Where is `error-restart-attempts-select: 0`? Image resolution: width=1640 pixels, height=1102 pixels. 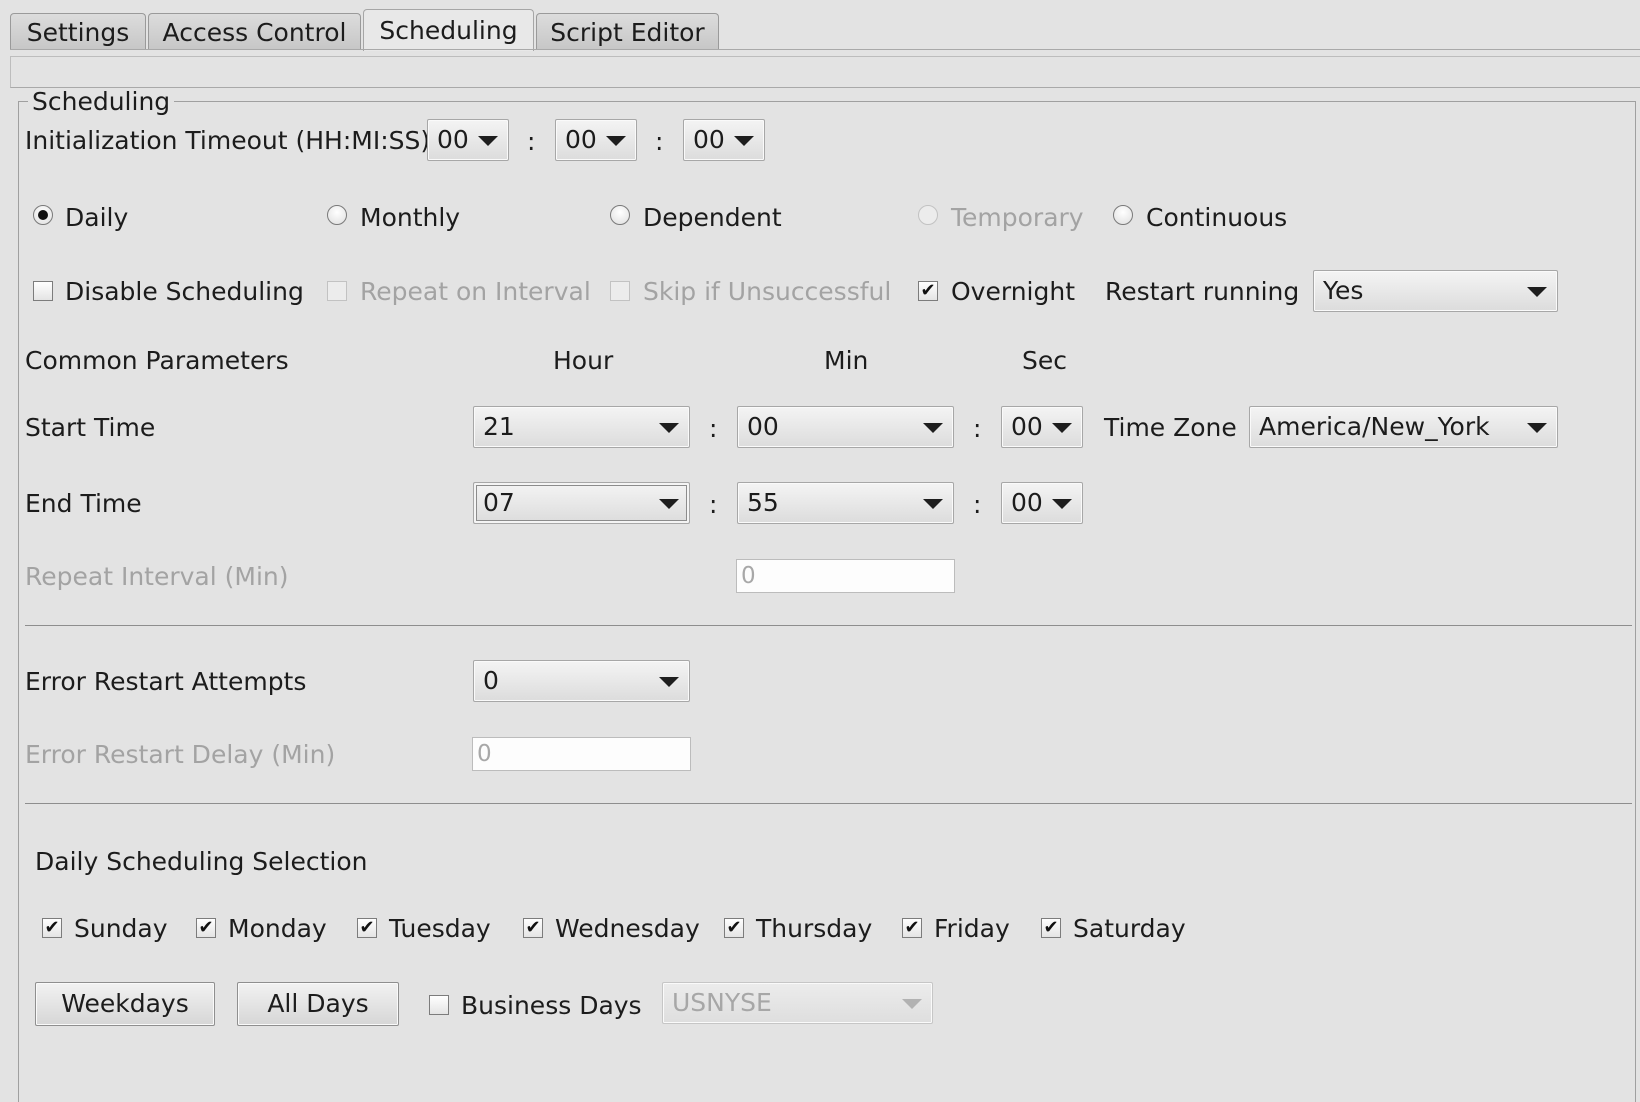
error-restart-attempts-select: 0 is located at coordinates (581, 681).